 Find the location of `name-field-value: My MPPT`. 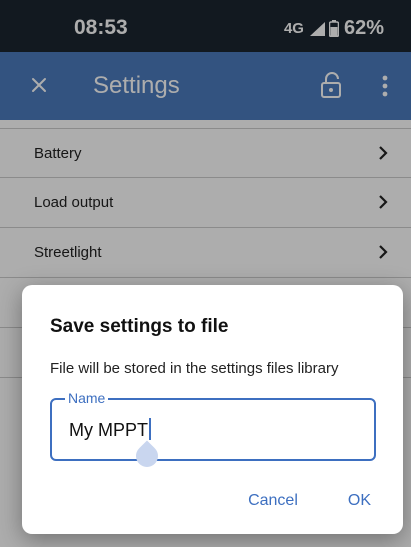

name-field-value: My MPPT is located at coordinates (110, 429).